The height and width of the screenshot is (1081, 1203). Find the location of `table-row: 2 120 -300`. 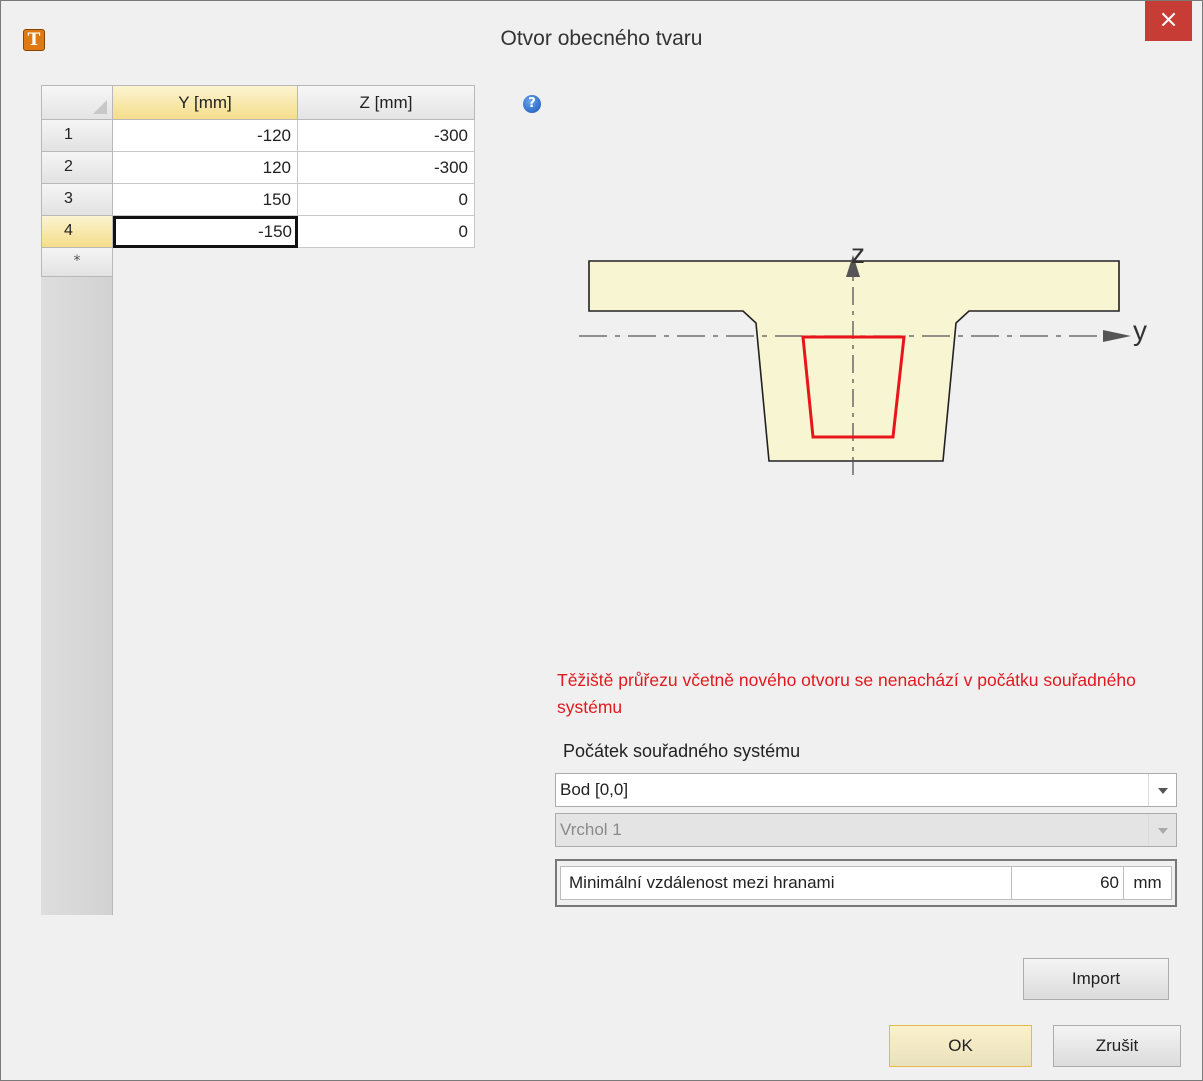

table-row: 2 120 -300 is located at coordinates (258, 168).